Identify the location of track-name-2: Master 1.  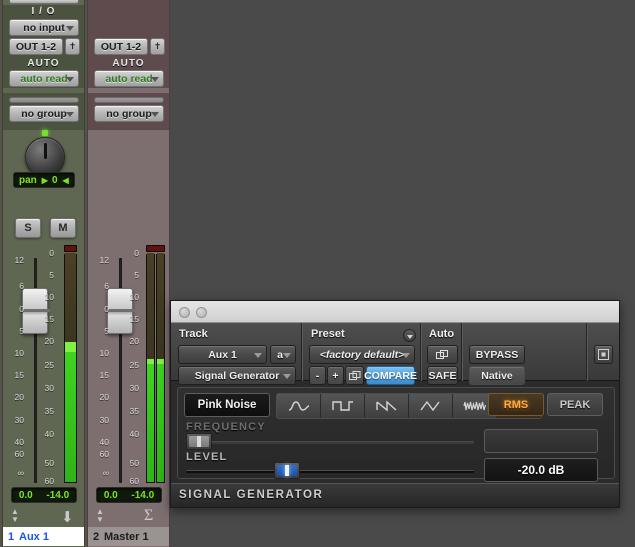
(126, 536).